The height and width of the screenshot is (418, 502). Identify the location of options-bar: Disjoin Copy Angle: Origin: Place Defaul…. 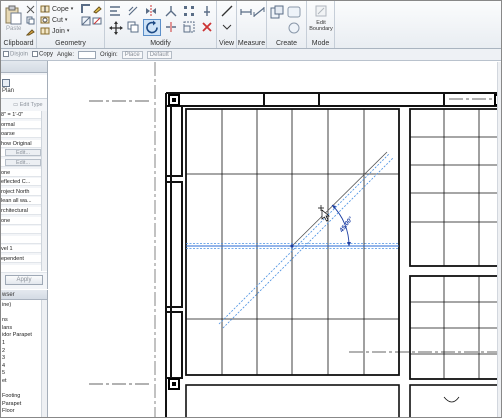
(251, 55).